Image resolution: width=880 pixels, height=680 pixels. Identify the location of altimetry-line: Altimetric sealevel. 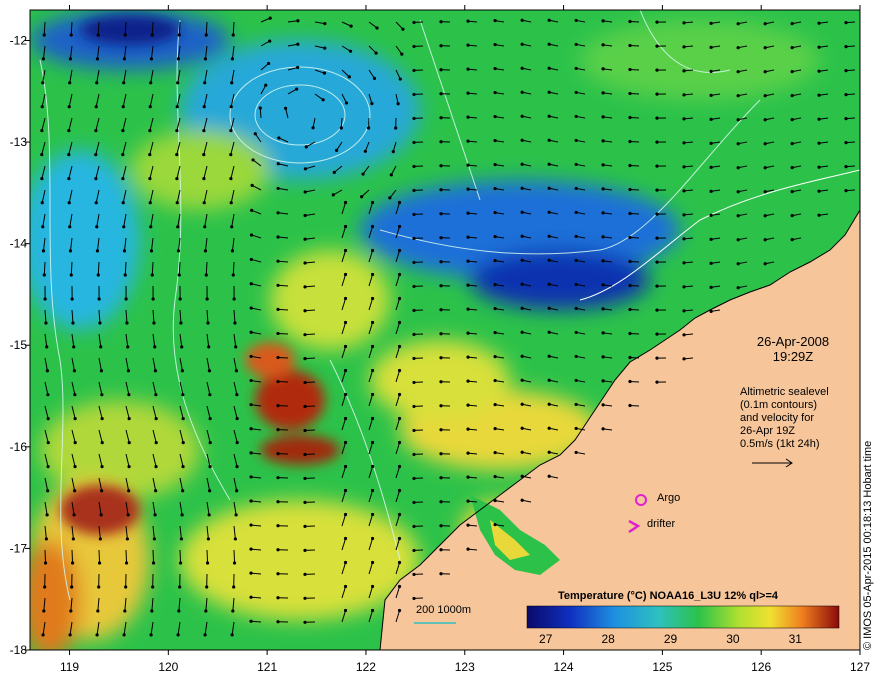
(784, 392).